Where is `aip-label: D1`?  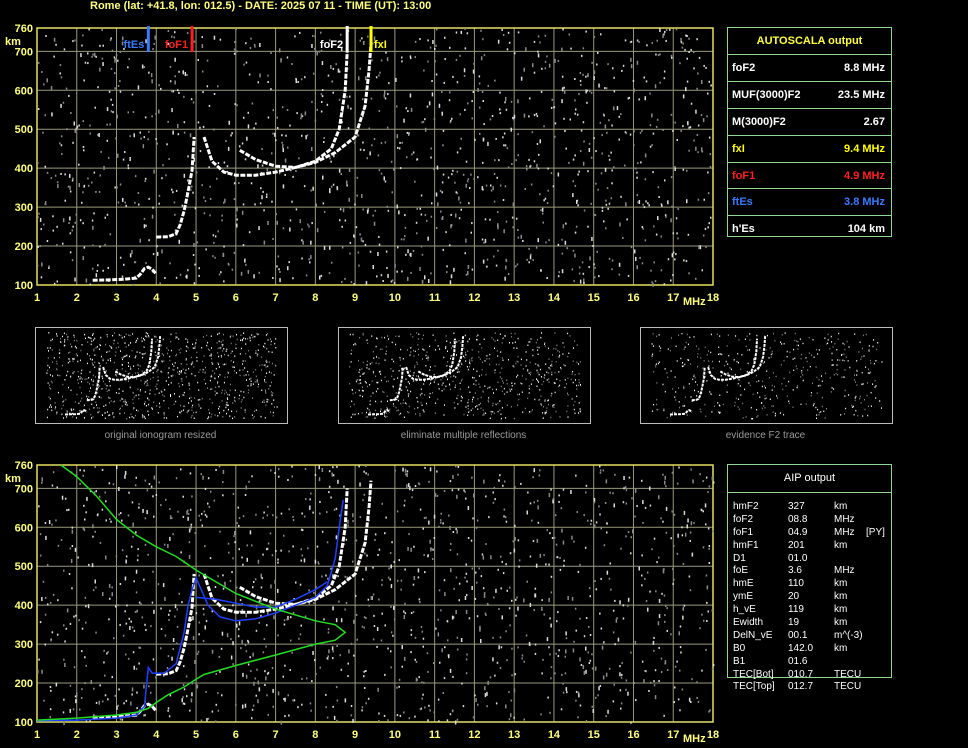
aip-label: D1 is located at coordinates (739, 558).